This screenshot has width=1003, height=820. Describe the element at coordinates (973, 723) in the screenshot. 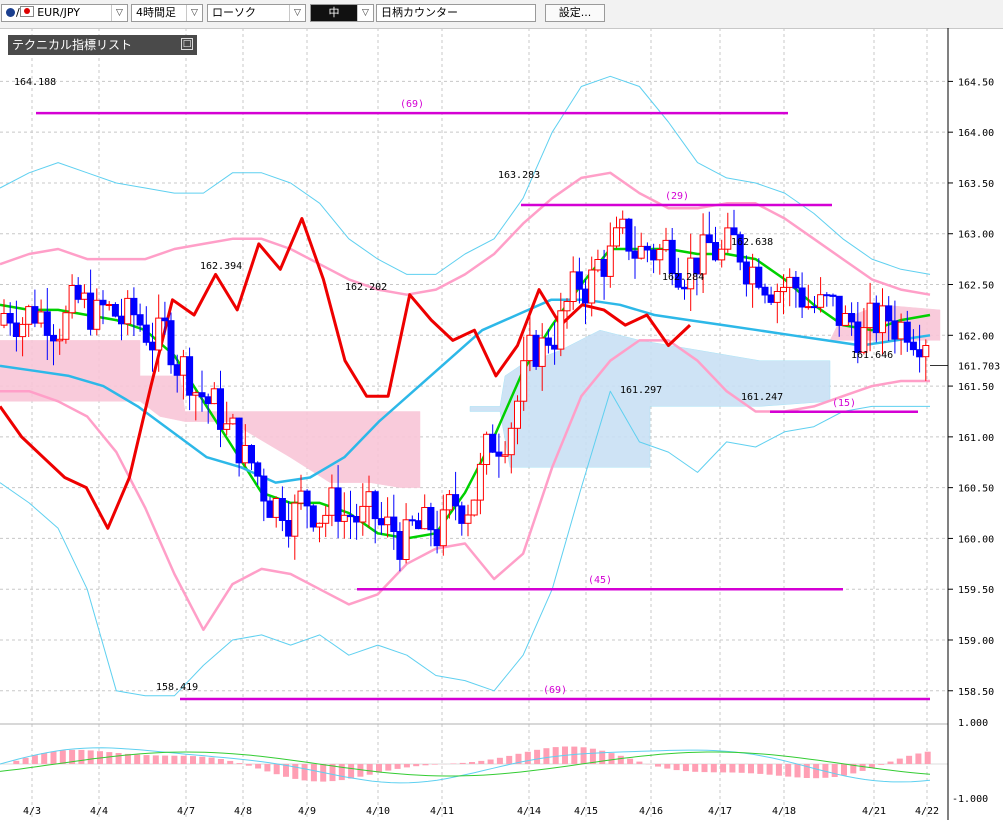

I see `macd-tick-label: 1.000` at that location.